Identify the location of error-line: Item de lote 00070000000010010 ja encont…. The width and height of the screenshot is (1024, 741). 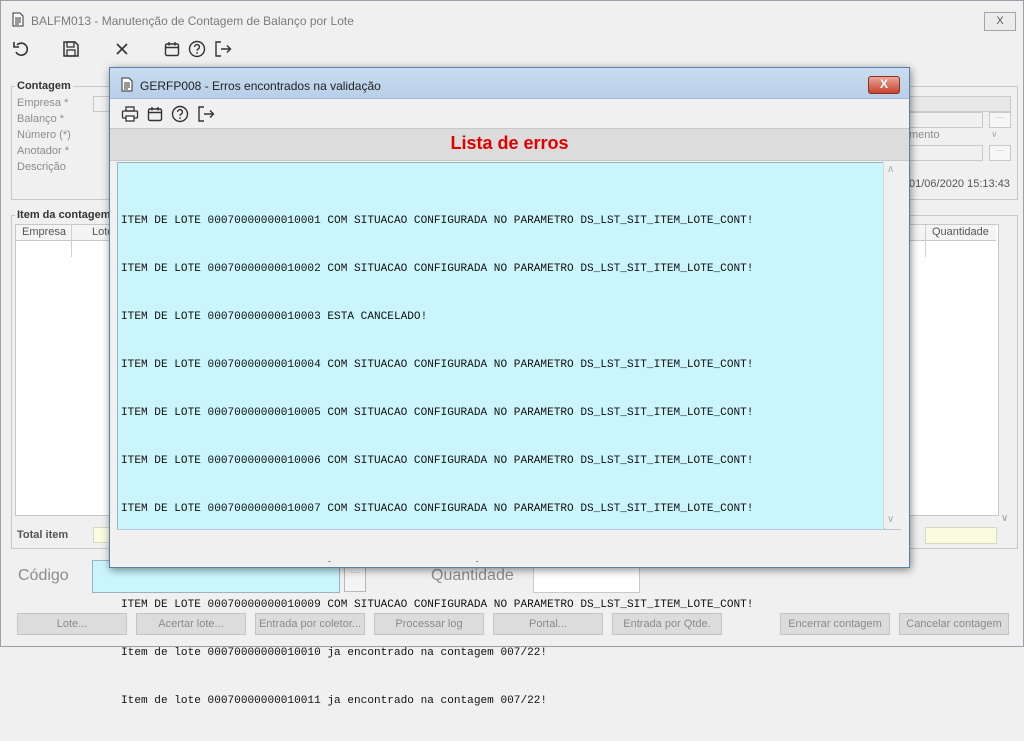
(334, 653).